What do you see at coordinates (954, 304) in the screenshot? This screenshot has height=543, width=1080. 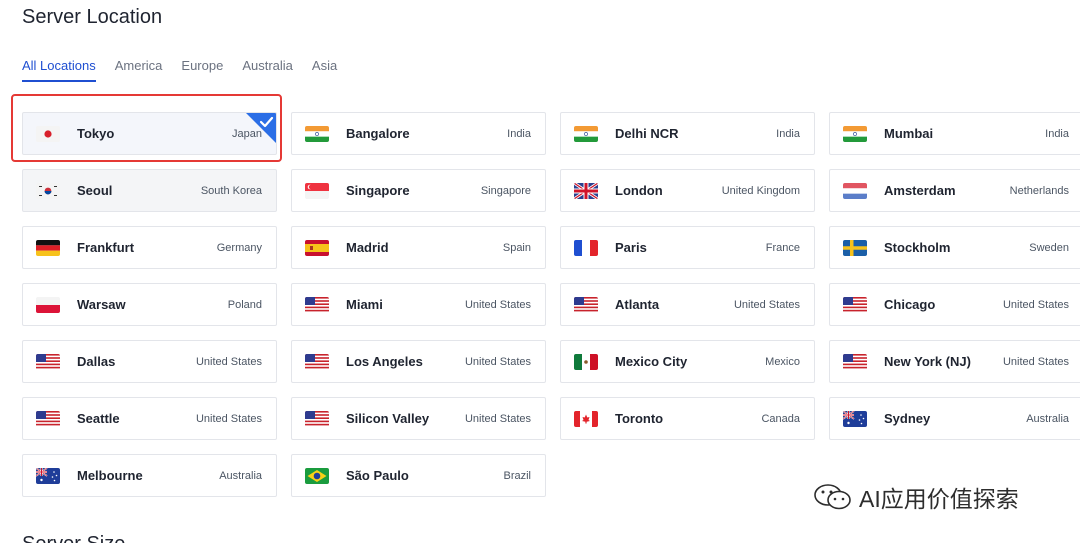 I see `location-card-chicago: Chicago United States` at bounding box center [954, 304].